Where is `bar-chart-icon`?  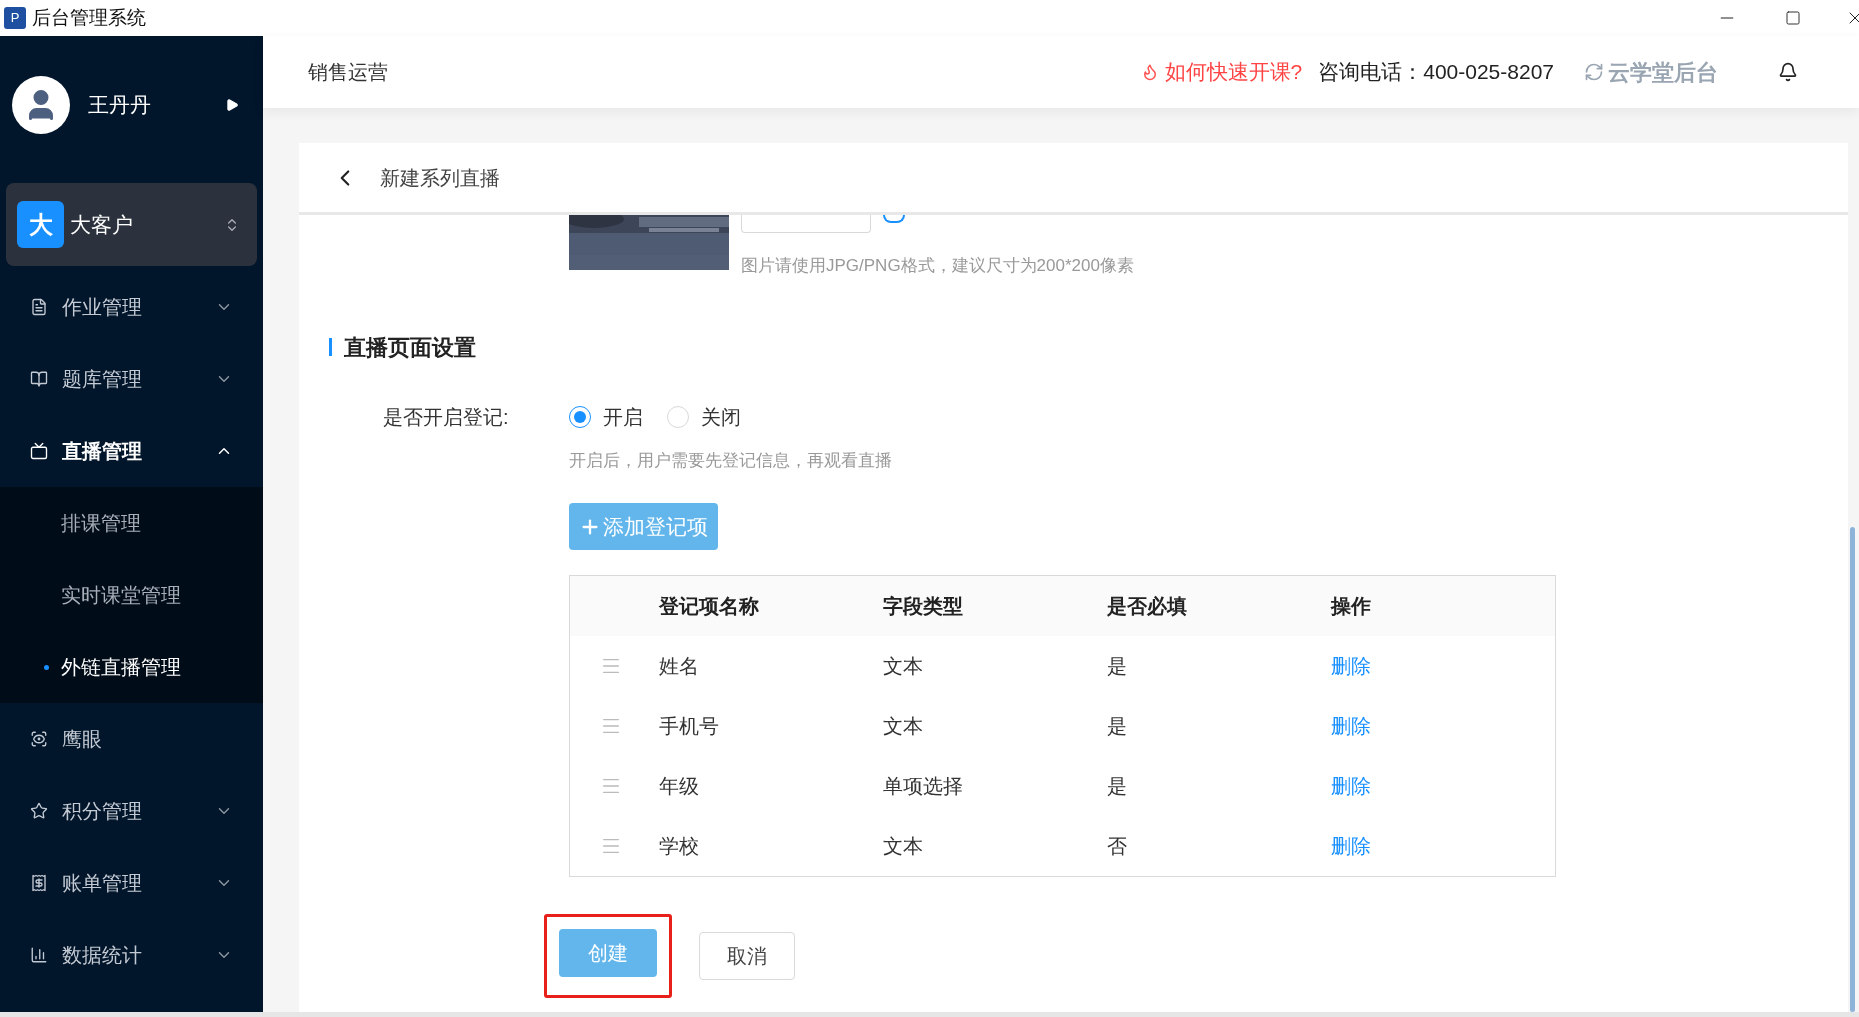 bar-chart-icon is located at coordinates (39, 955).